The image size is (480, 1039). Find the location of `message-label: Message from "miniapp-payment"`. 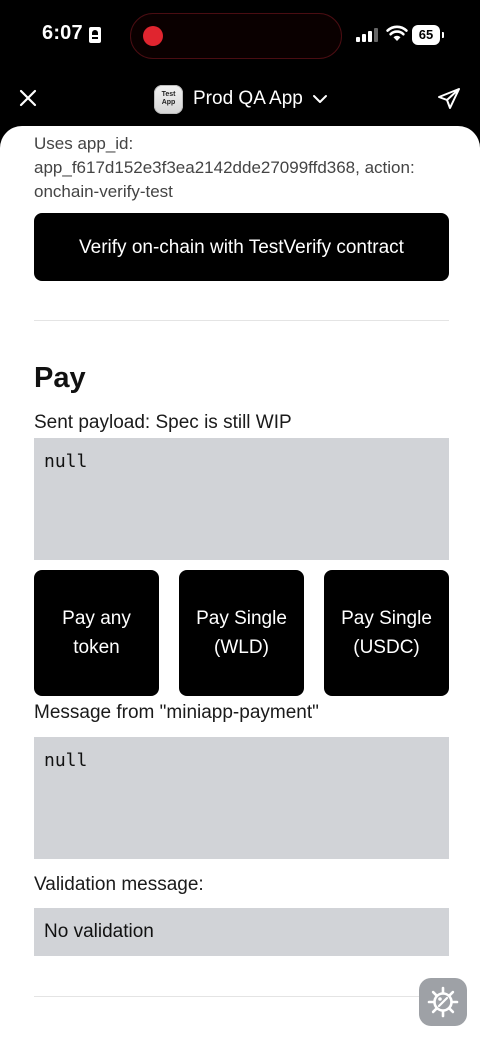

message-label: Message from "miniapp-payment" is located at coordinates (176, 712).